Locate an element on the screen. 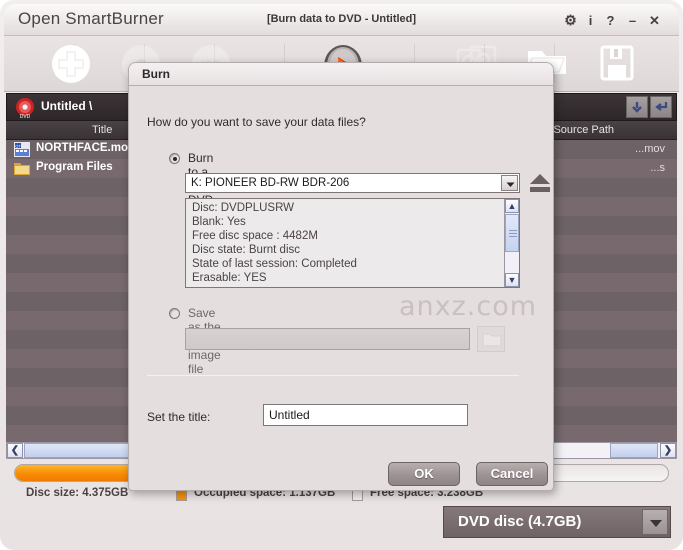  eject-icon is located at coordinates (540, 183).